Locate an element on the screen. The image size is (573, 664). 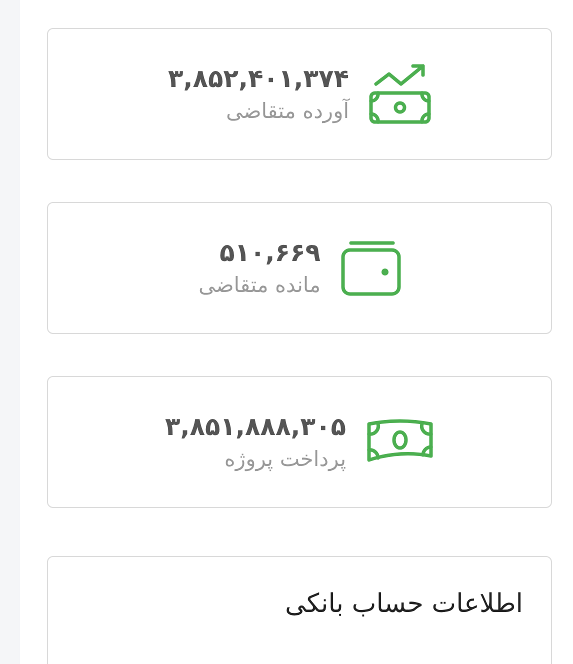
stat-label: پرداخت پروژه is located at coordinates (285, 459).